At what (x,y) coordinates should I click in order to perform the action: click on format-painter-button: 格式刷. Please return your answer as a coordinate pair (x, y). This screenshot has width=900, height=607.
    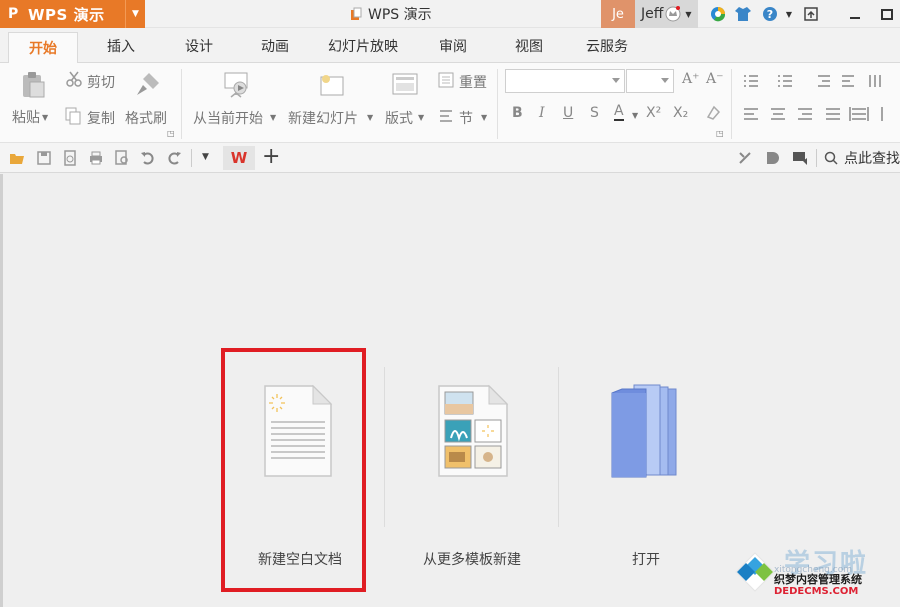
    Looking at the image, I should click on (146, 118).